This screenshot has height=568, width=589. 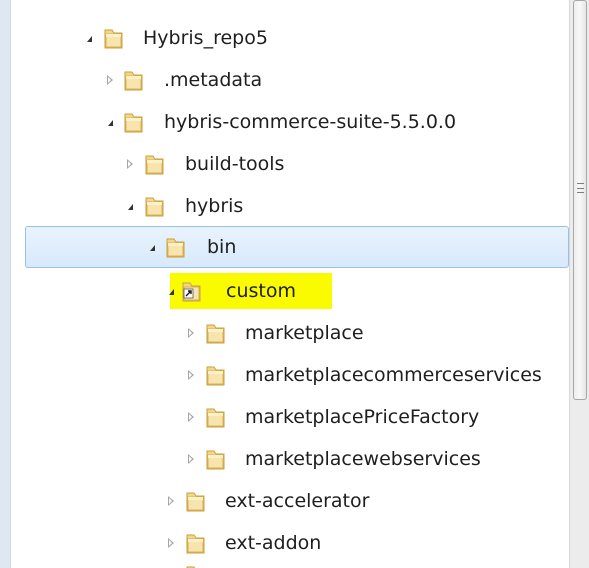 I want to click on tree-item-label: build-tools, so click(x=235, y=164).